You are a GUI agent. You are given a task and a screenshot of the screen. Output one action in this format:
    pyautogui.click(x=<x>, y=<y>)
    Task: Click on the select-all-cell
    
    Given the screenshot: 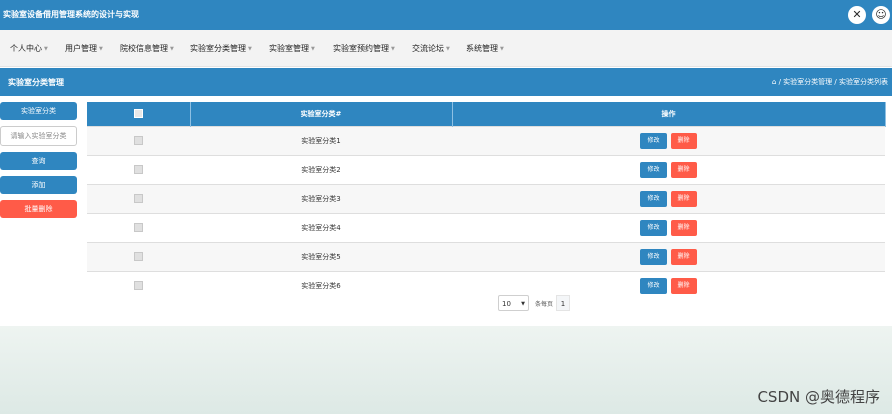 What is the action you would take?
    pyautogui.click(x=139, y=114)
    